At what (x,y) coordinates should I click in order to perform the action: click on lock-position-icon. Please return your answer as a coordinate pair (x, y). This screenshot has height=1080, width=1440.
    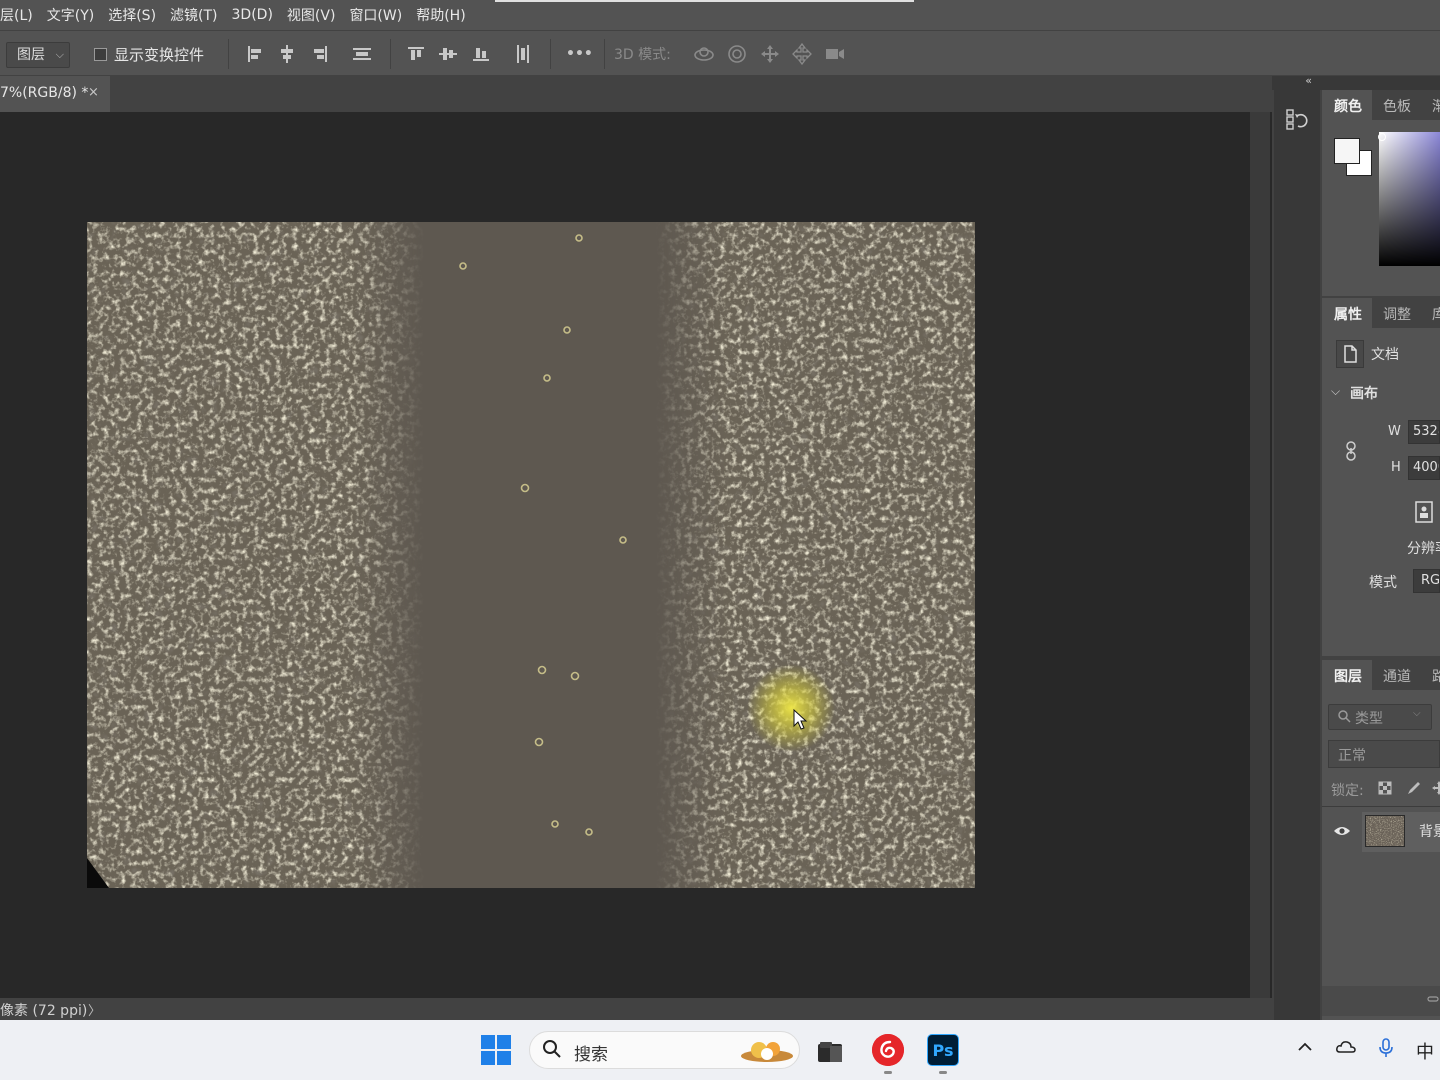
    Looking at the image, I should click on (1435, 788).